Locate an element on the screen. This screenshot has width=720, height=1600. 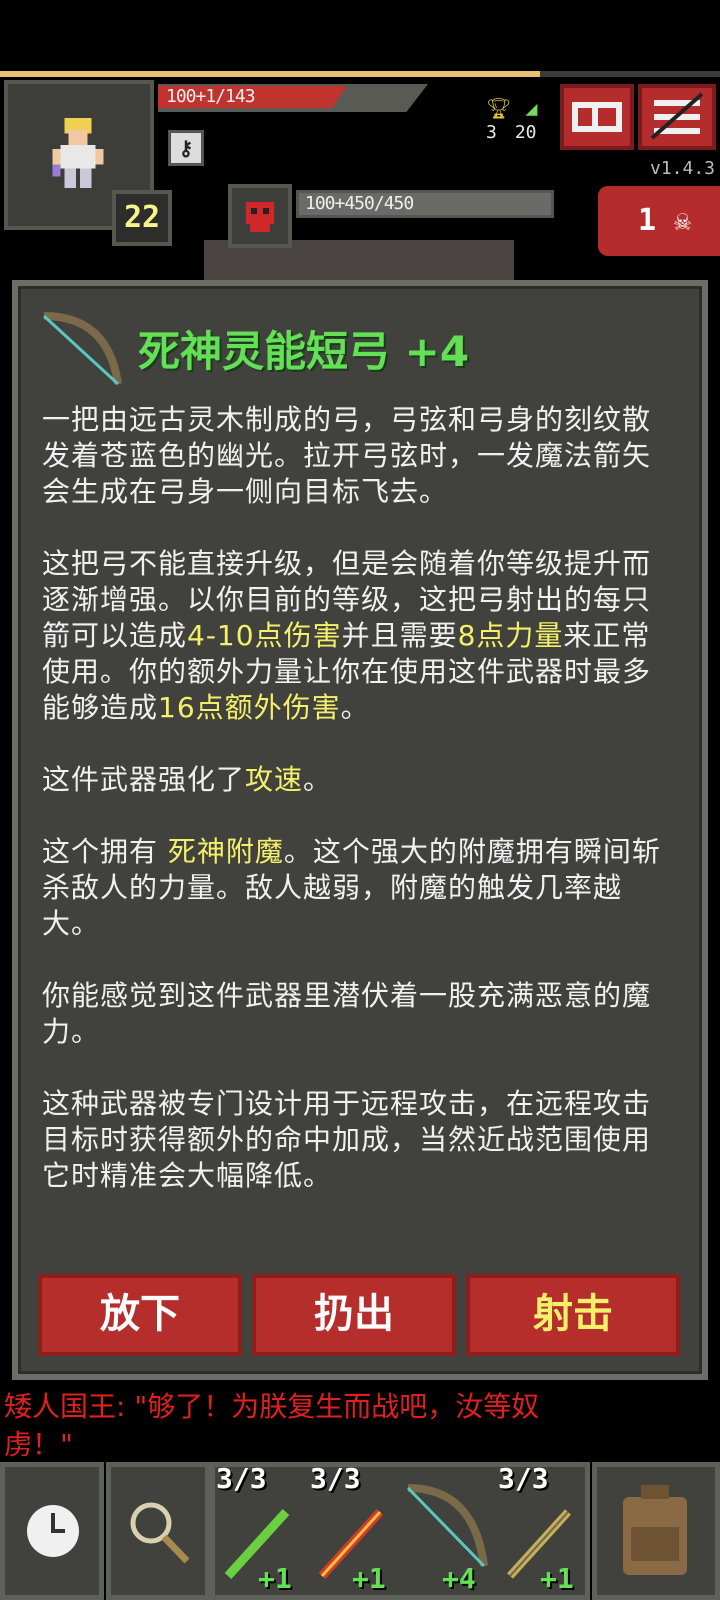
menu-icon is located at coordinates (677, 116).